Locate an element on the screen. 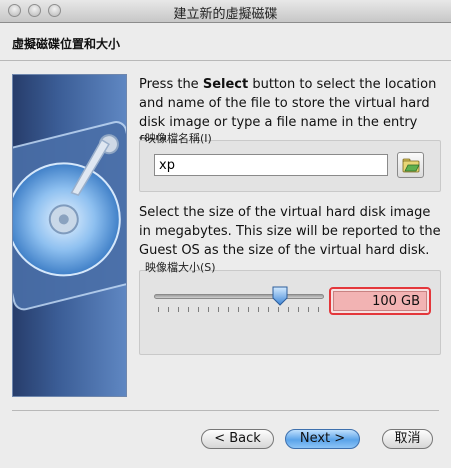 The width and height of the screenshot is (451, 468). size-value-field: 100 GB is located at coordinates (380, 301).